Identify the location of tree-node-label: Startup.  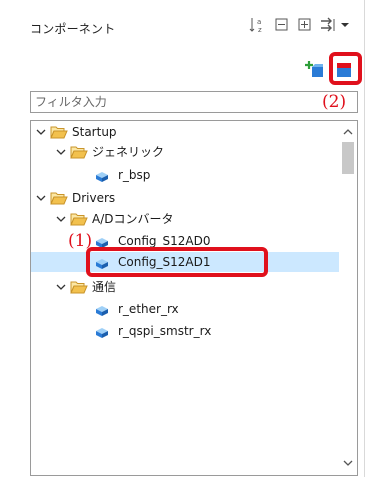
(94, 132).